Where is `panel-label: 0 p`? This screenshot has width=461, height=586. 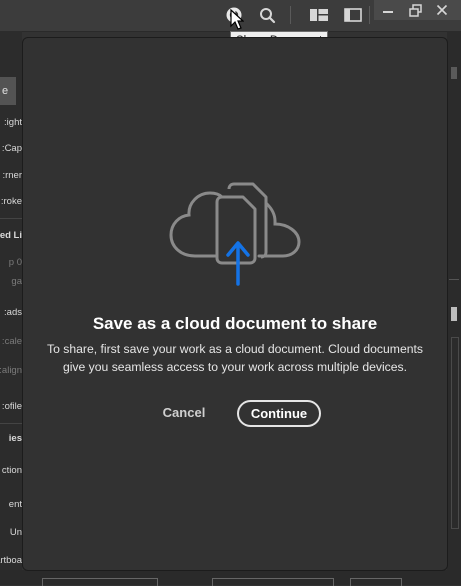 panel-label: 0 p is located at coordinates (15, 262).